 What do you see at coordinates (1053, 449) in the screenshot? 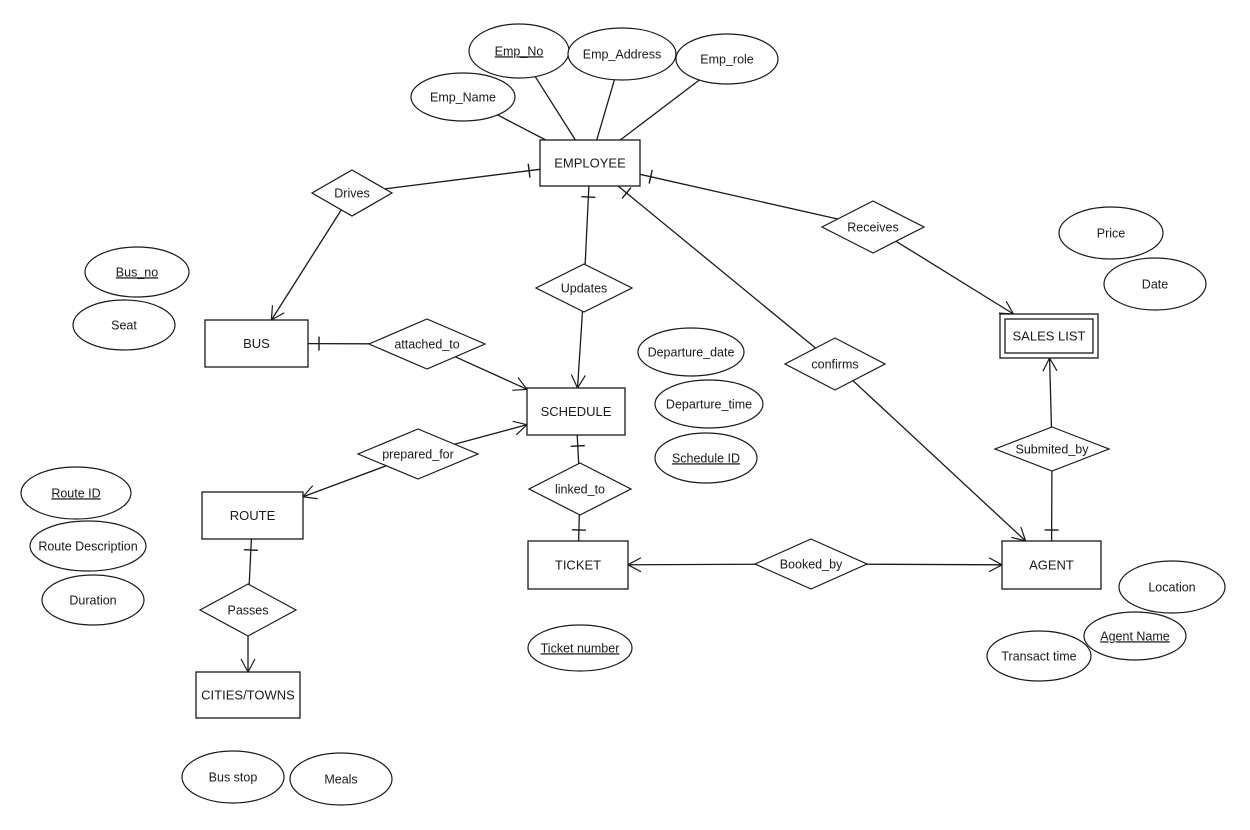
I see `relationship-label-submited_by: Submited_by` at bounding box center [1053, 449].